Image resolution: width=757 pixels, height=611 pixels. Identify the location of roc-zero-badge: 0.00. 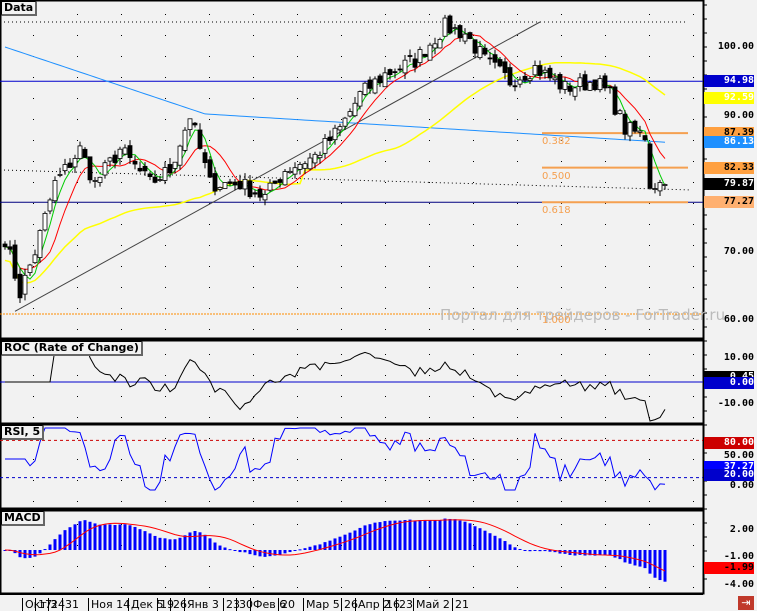
(729, 383).